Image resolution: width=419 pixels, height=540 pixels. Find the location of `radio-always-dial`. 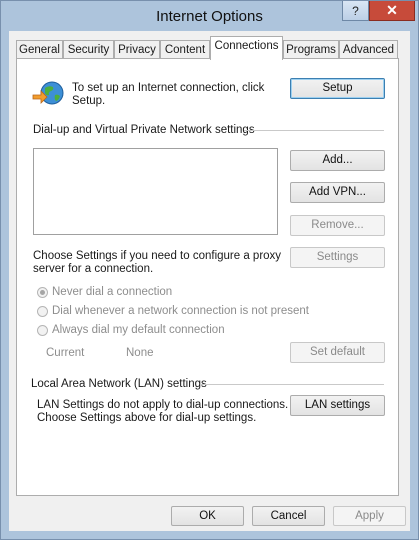

radio-always-dial is located at coordinates (42, 330).